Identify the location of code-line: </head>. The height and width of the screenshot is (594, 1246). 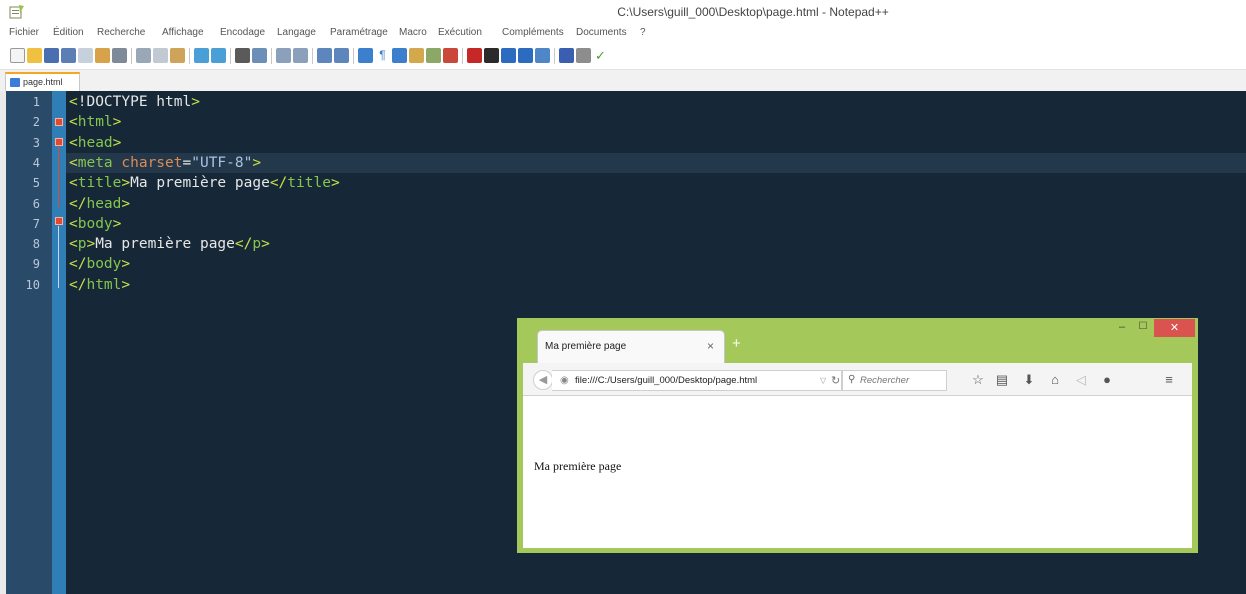
(99, 204).